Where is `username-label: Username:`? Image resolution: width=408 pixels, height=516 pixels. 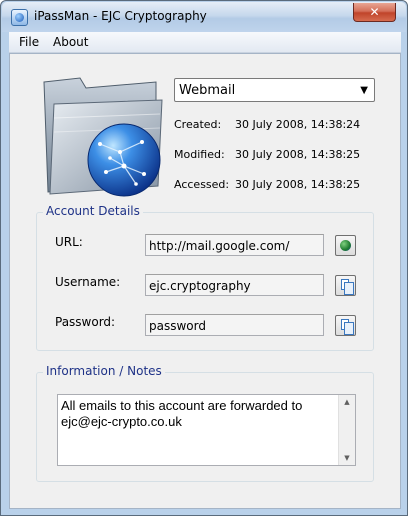
username-label: Username: is located at coordinates (88, 282).